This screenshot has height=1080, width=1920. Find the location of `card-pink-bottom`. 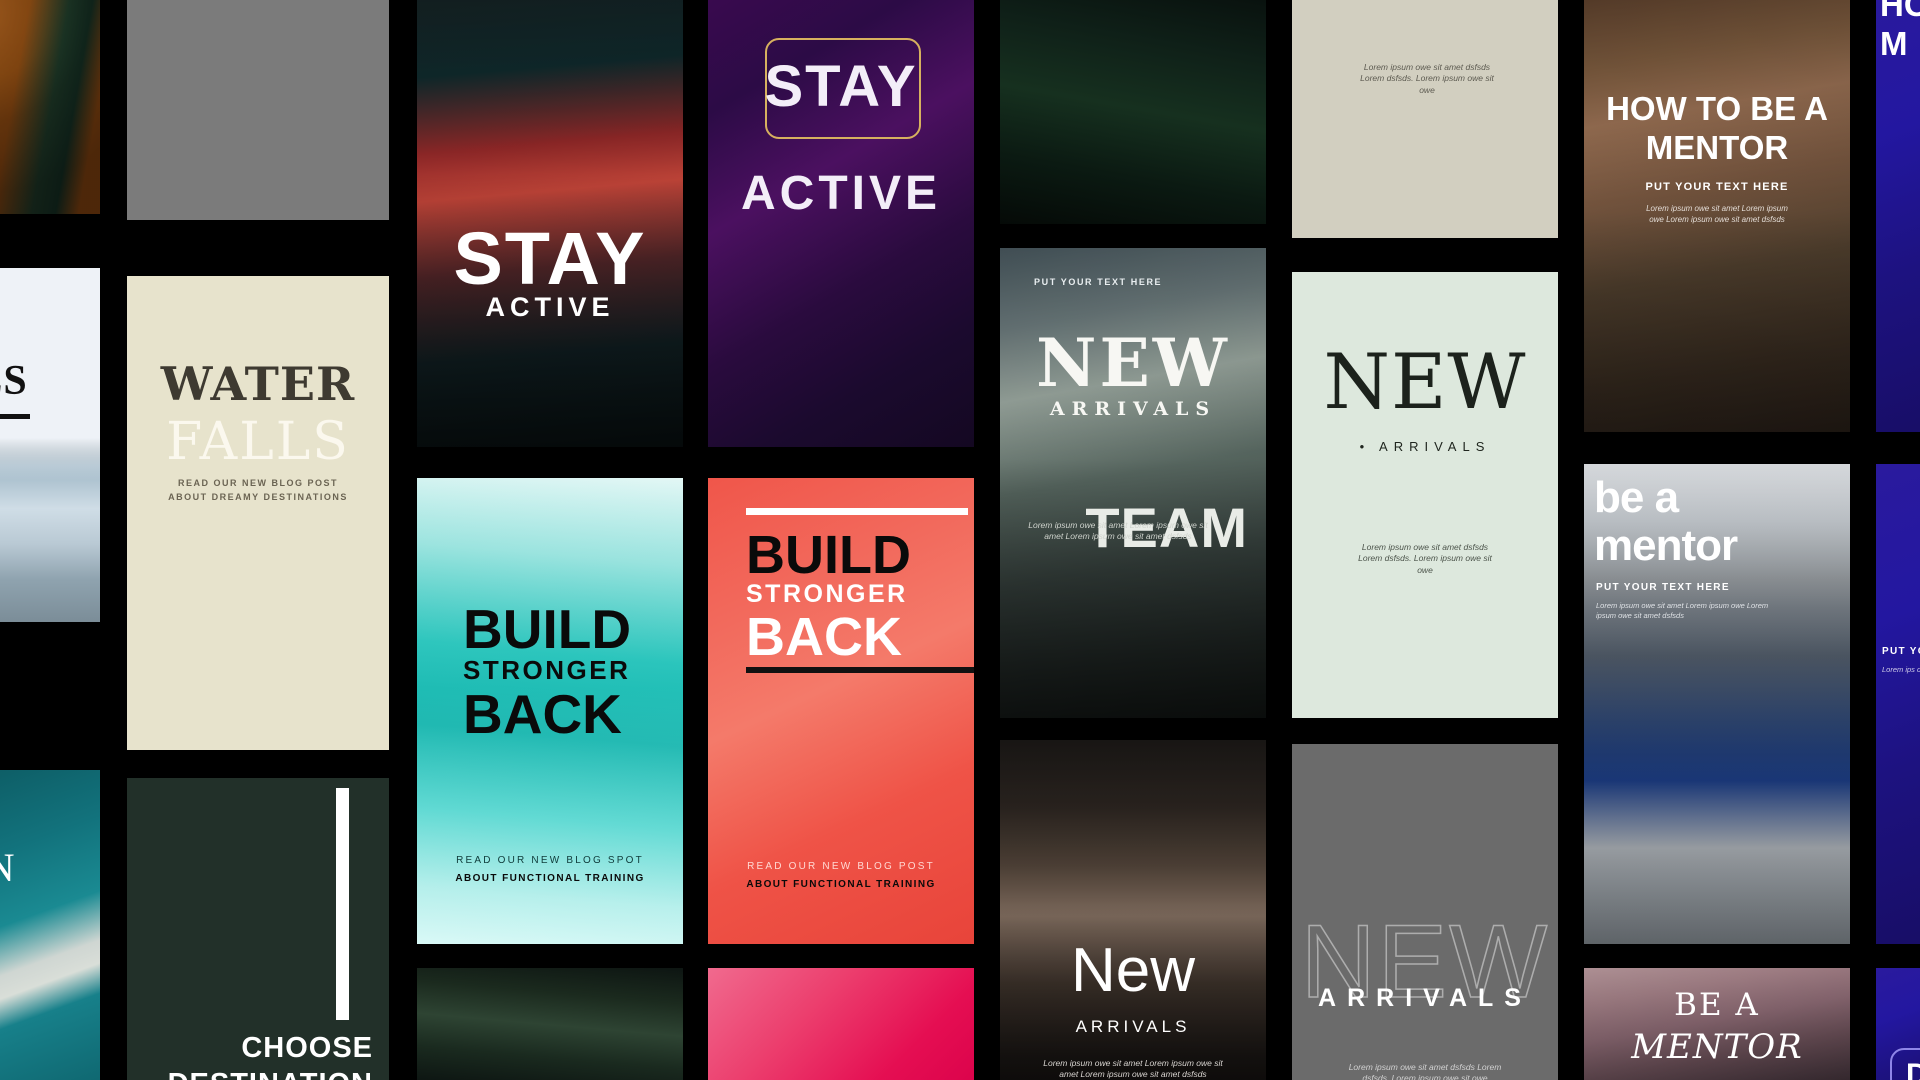

card-pink-bottom is located at coordinates (841, 1024).